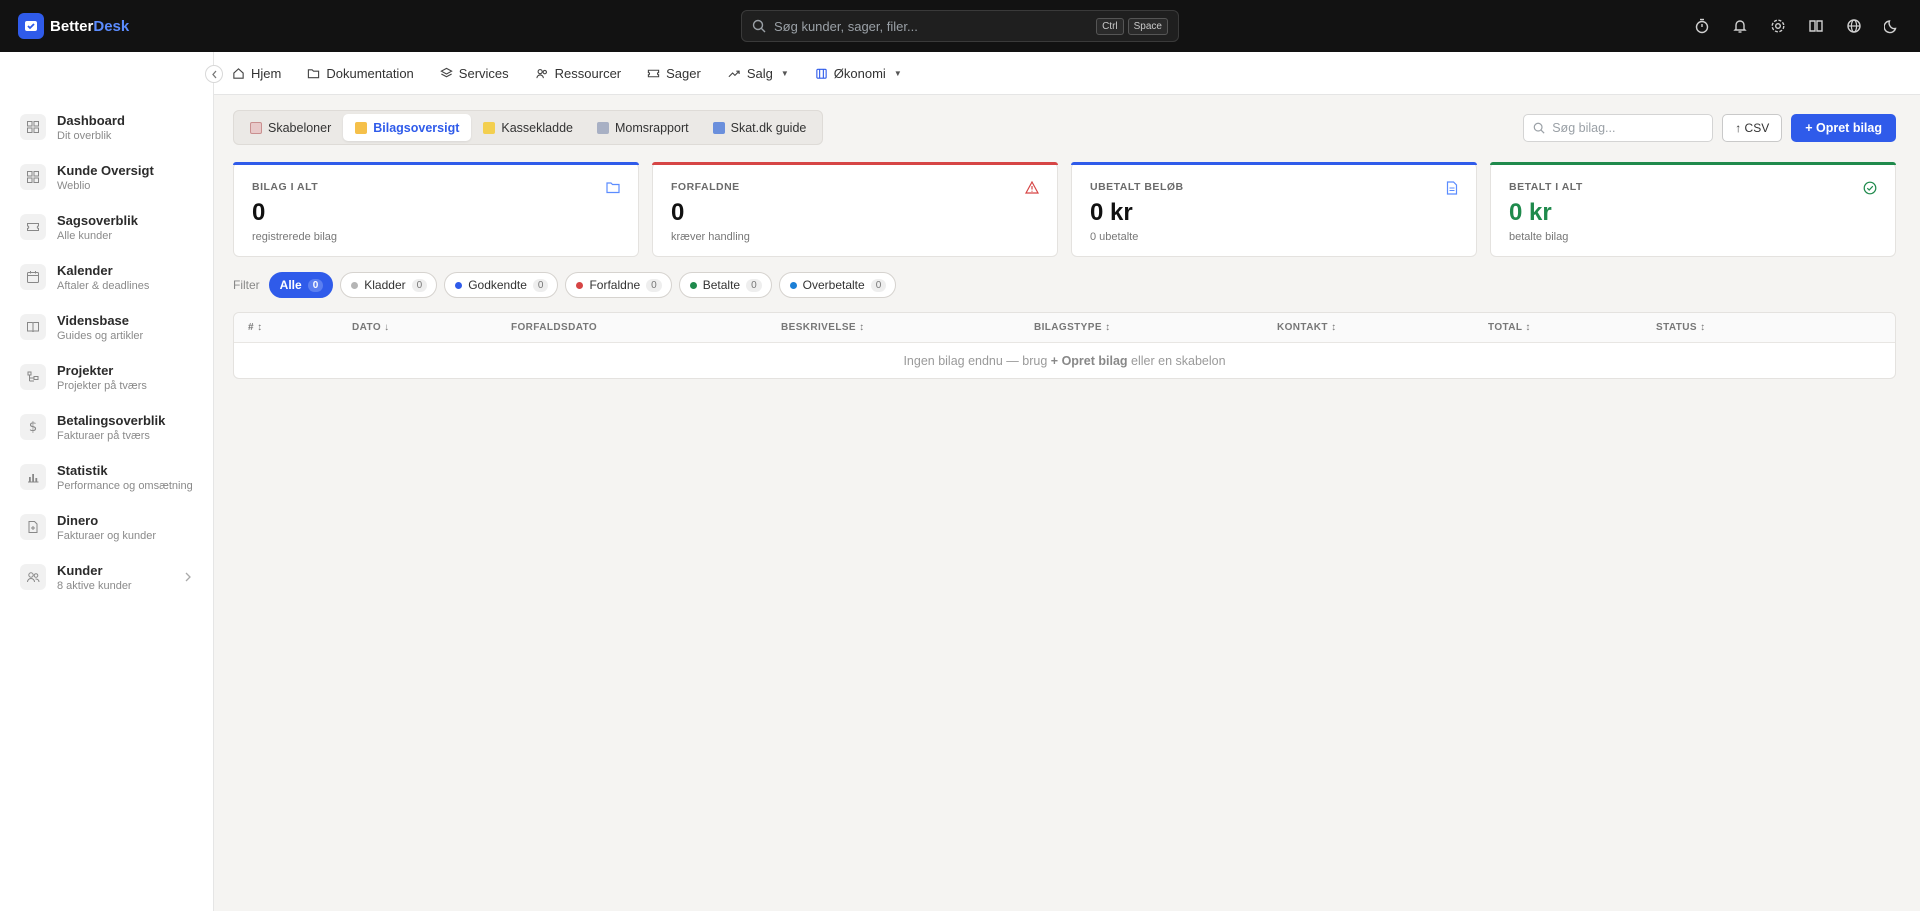  I want to click on col-status: STATUS ↕, so click(1681, 327).